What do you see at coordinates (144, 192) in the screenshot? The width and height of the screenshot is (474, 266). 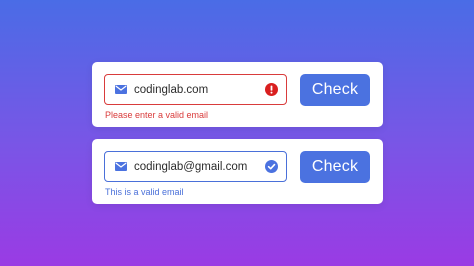 I see `valid-message: This is a valid email` at bounding box center [144, 192].